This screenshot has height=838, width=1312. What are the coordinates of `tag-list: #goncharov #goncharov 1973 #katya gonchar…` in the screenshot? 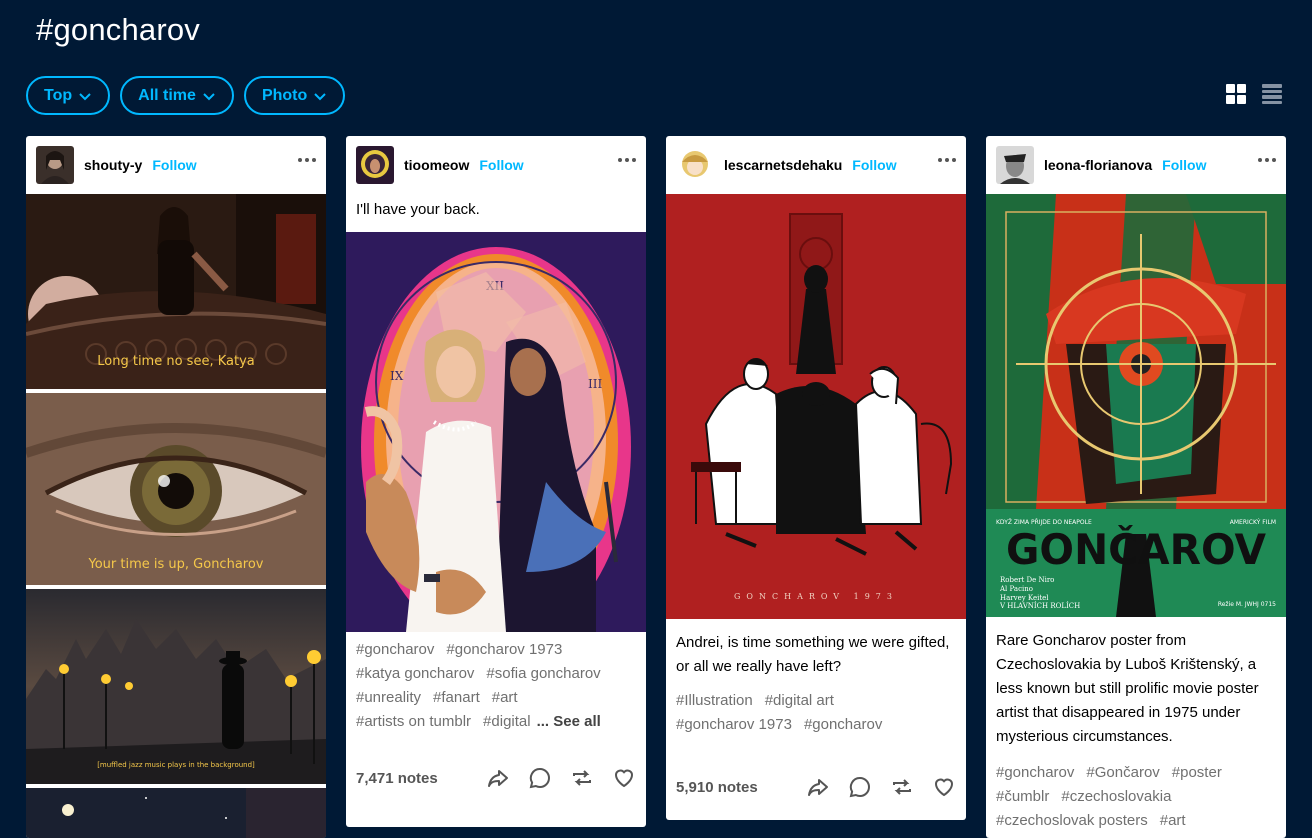 It's located at (496, 683).